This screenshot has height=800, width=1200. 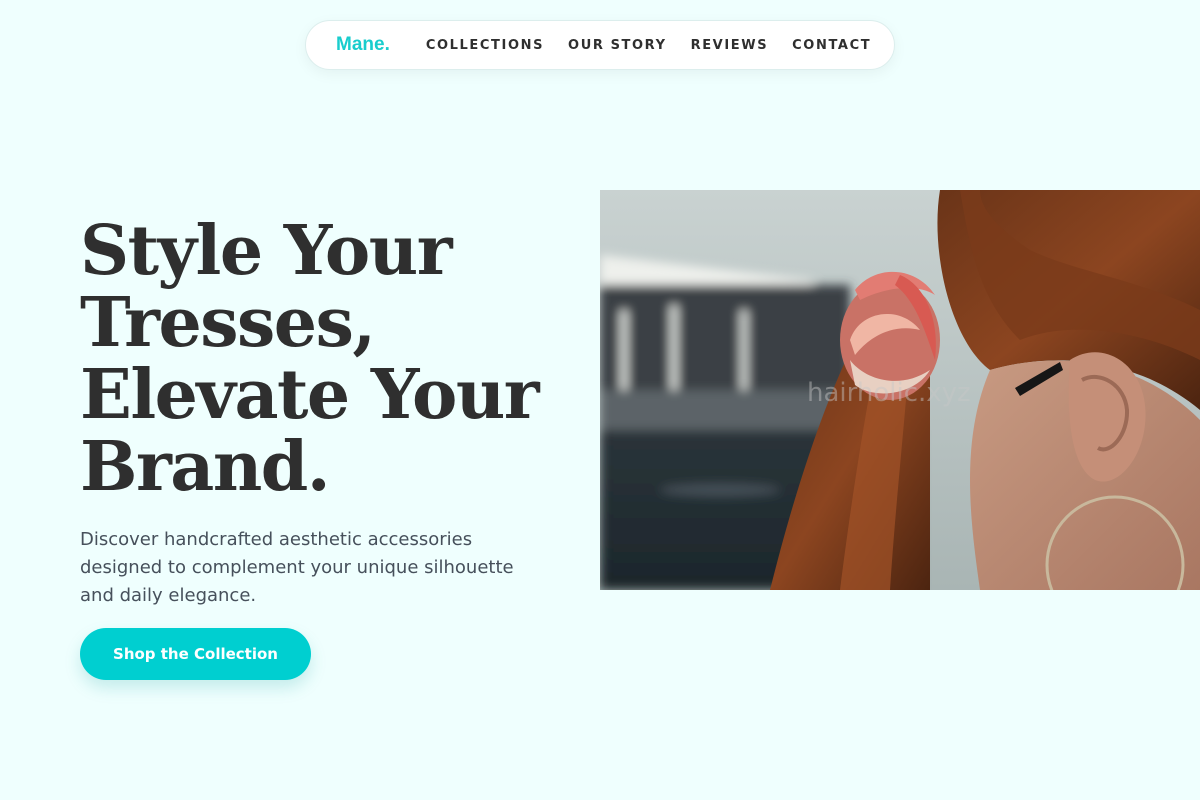 I want to click on nav-link-our-story: OUR STORY, so click(x=617, y=45).